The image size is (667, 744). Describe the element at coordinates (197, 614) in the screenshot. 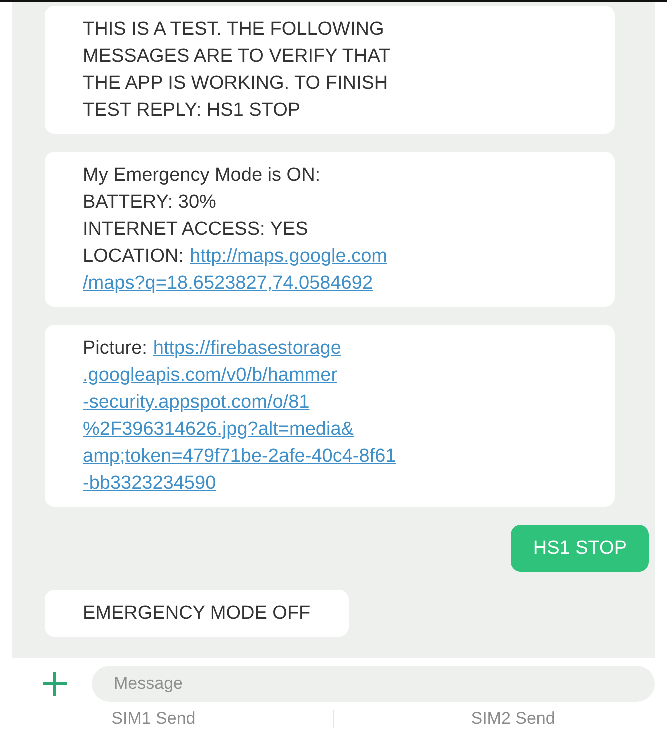

I see `message-text: EMERGENCY MODE OFF` at that location.